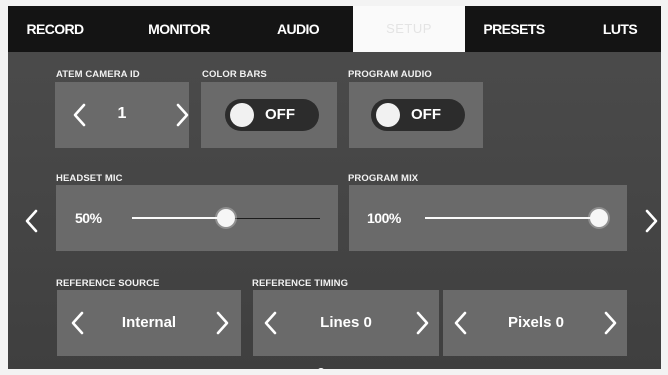 This screenshot has height=375, width=668. Describe the element at coordinates (298, 29) in the screenshot. I see `tab-audio: AUDIO` at that location.